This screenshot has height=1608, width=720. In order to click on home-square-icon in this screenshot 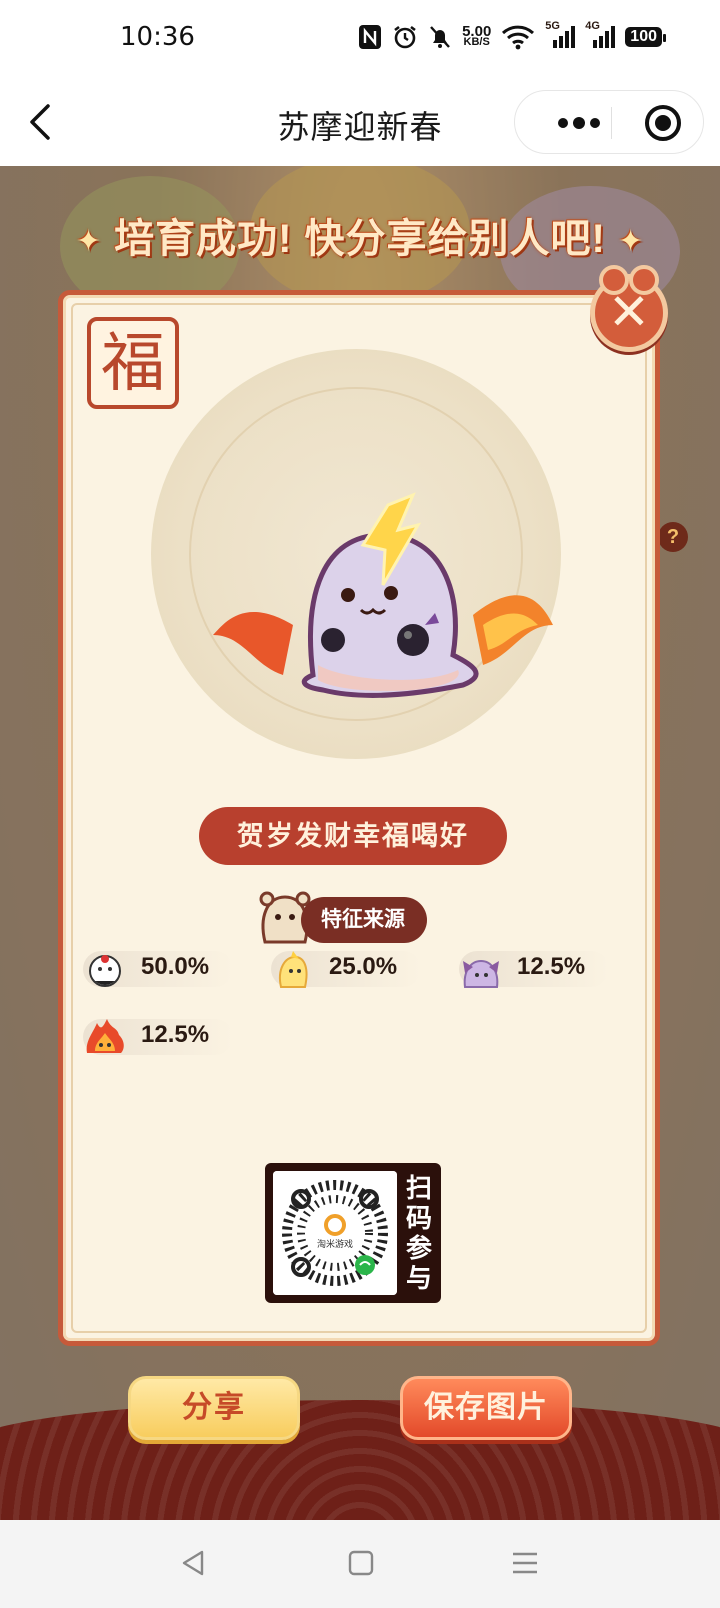, I will do `click(361, 1563)`.